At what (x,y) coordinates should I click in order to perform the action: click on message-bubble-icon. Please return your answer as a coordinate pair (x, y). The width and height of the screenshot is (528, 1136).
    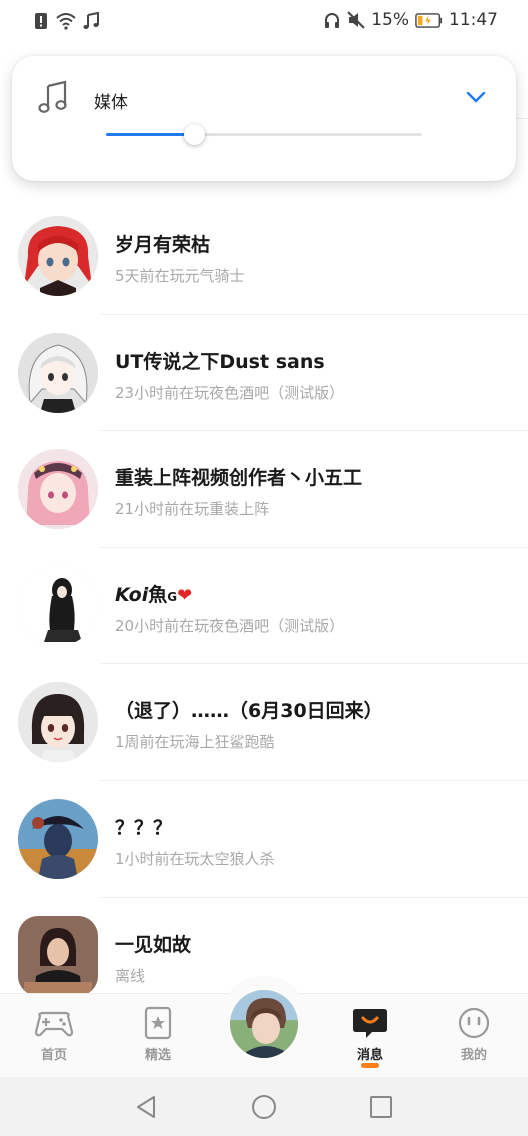
    Looking at the image, I should click on (370, 1023).